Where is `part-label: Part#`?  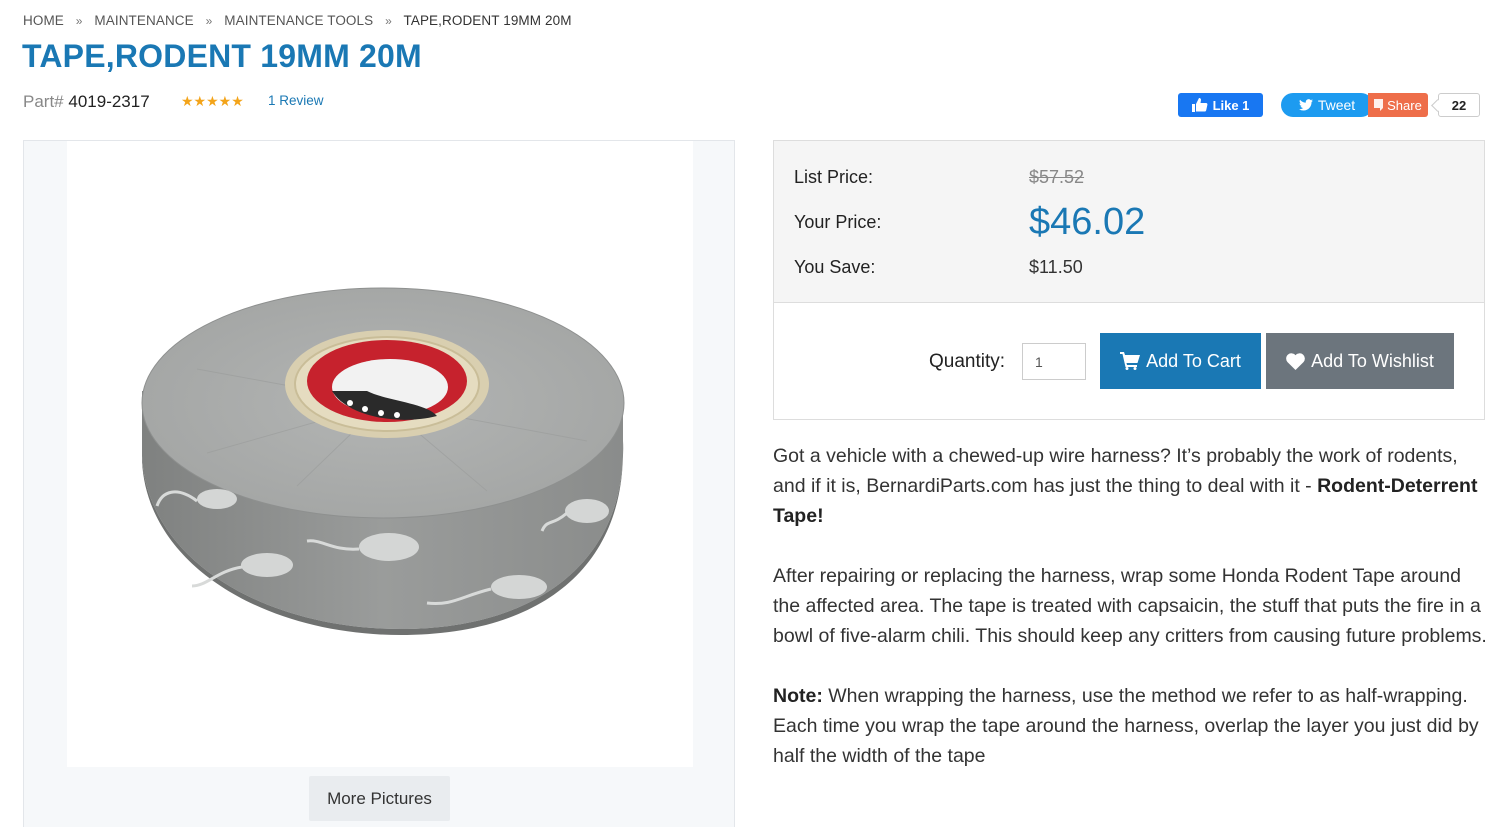
part-label: Part# is located at coordinates (43, 101).